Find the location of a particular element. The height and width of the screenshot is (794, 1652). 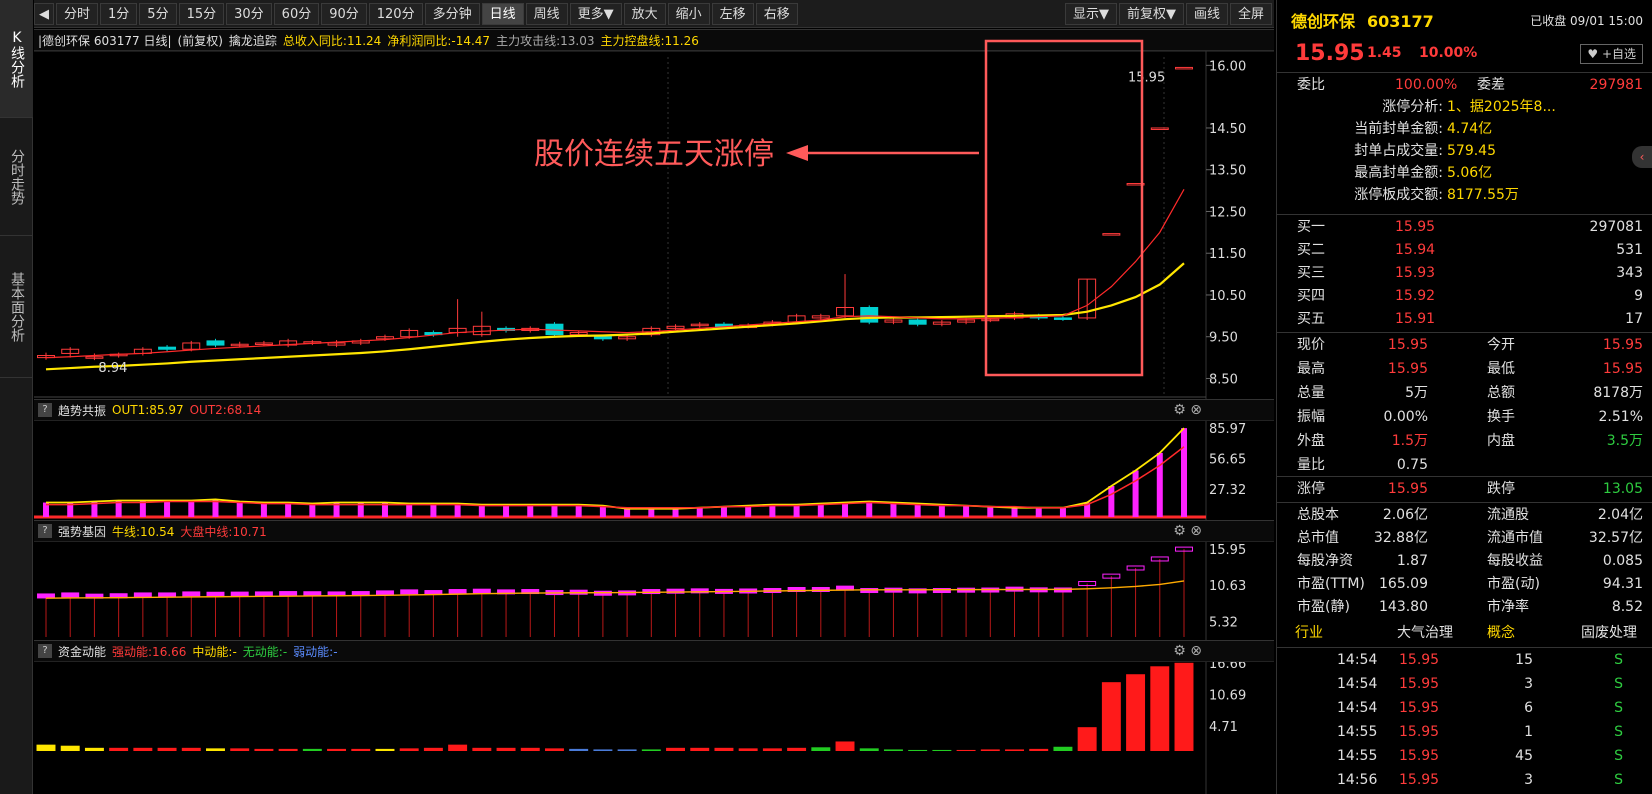

fund-label: 总市值 is located at coordinates (1318, 538).